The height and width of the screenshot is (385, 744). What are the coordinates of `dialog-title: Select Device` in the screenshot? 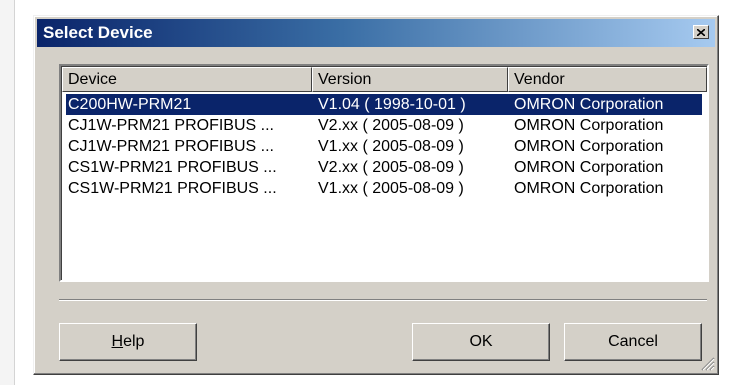 It's located at (98, 32).